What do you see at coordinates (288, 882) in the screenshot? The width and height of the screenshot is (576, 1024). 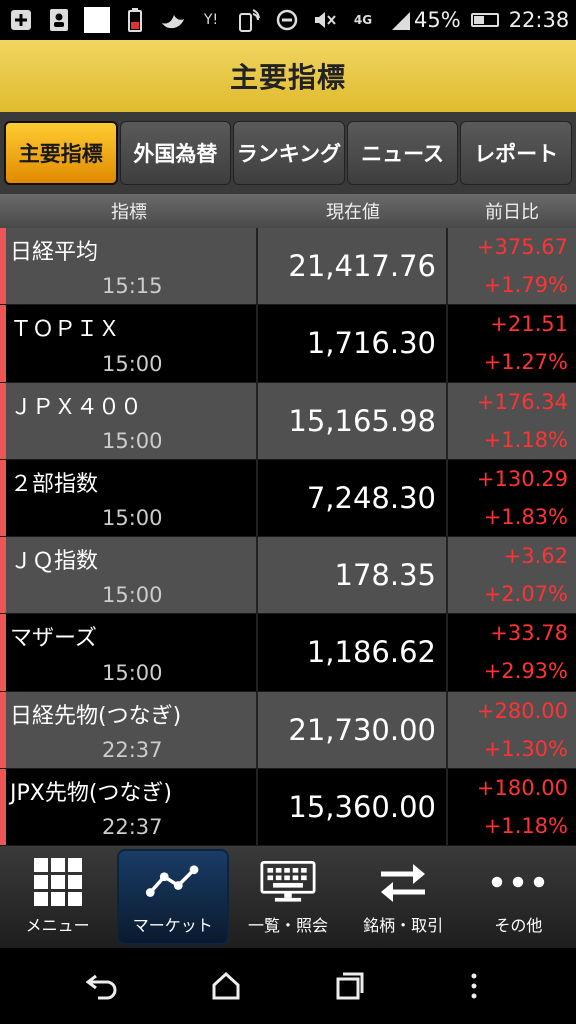 I see `keyboard-monitor-icon` at bounding box center [288, 882].